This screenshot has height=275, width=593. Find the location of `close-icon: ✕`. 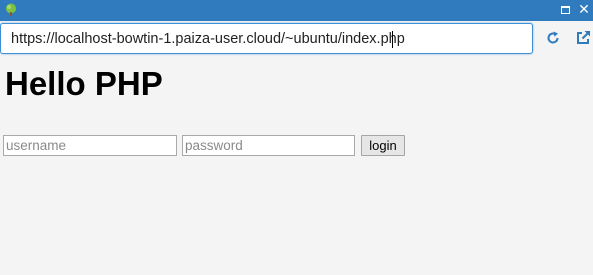

close-icon: ✕ is located at coordinates (584, 10).